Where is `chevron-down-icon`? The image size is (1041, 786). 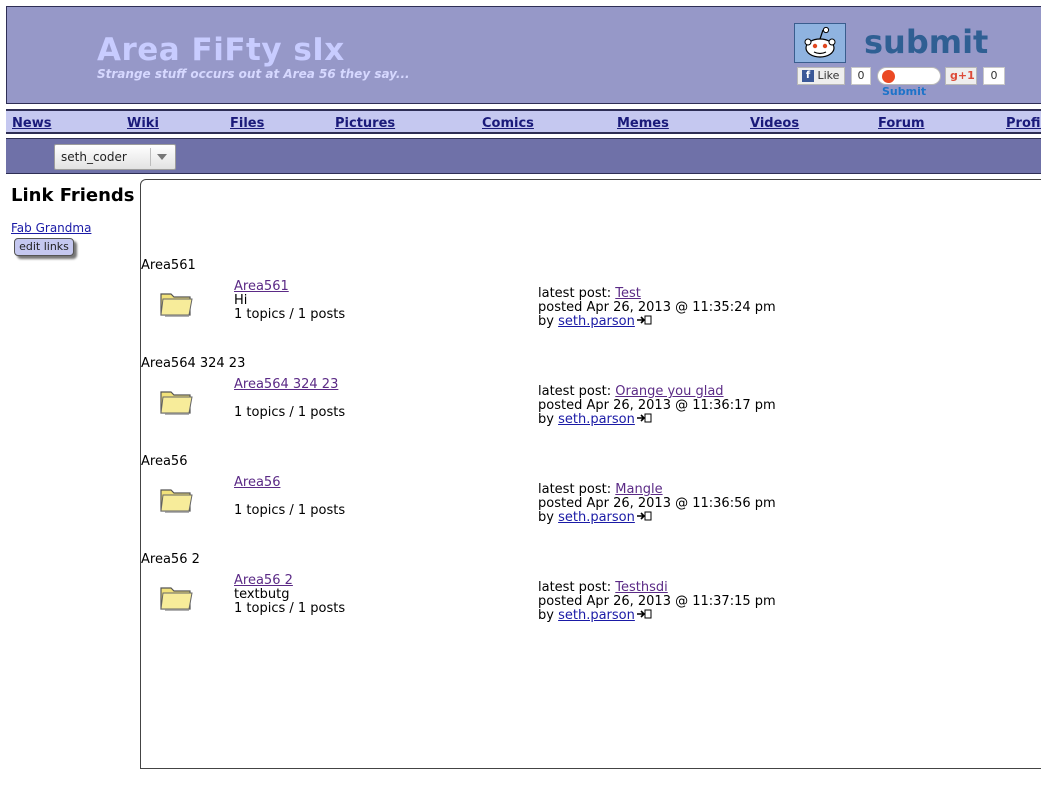
chevron-down-icon is located at coordinates (162, 157).